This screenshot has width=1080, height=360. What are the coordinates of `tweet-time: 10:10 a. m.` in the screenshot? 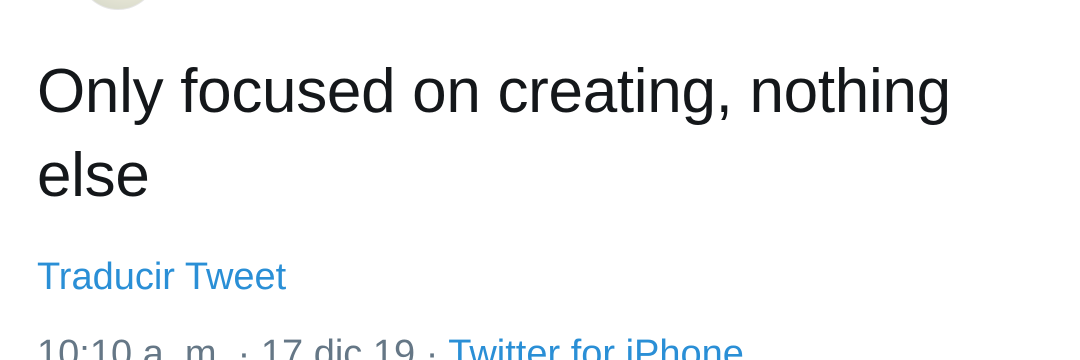 It's located at (132, 346).